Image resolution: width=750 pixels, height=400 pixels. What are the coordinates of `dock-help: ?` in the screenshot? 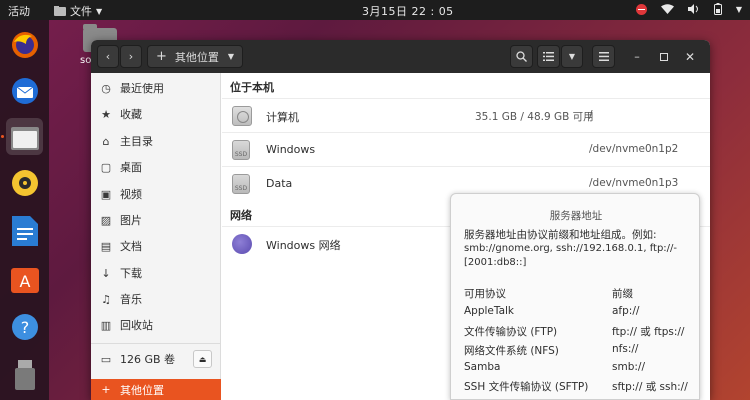 It's located at (24, 326).